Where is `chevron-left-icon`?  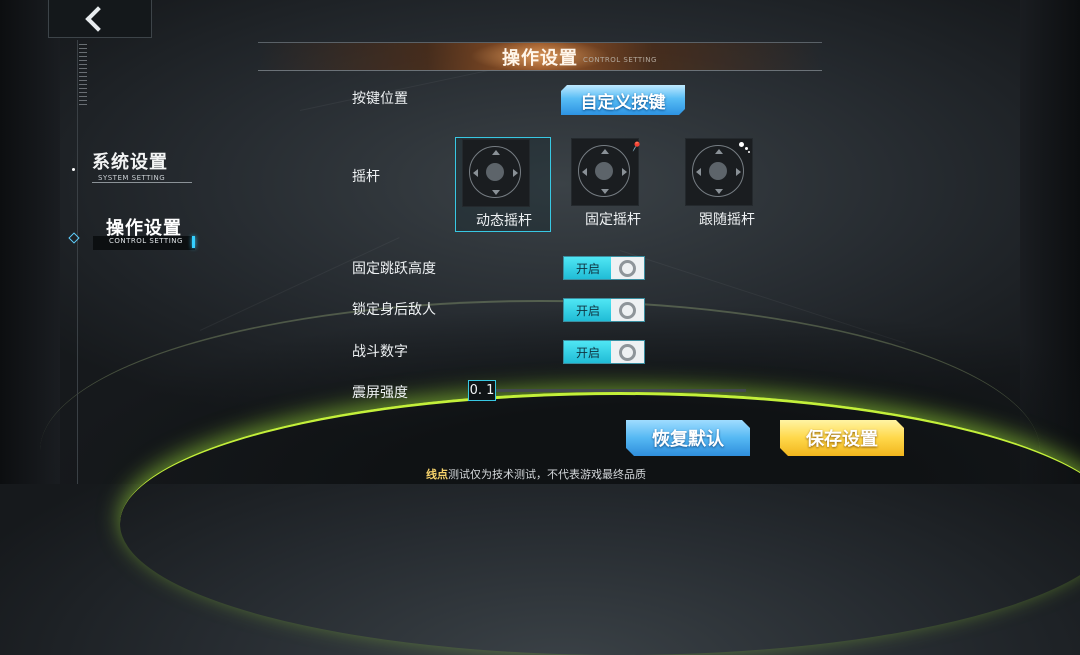 chevron-left-icon is located at coordinates (98, 18).